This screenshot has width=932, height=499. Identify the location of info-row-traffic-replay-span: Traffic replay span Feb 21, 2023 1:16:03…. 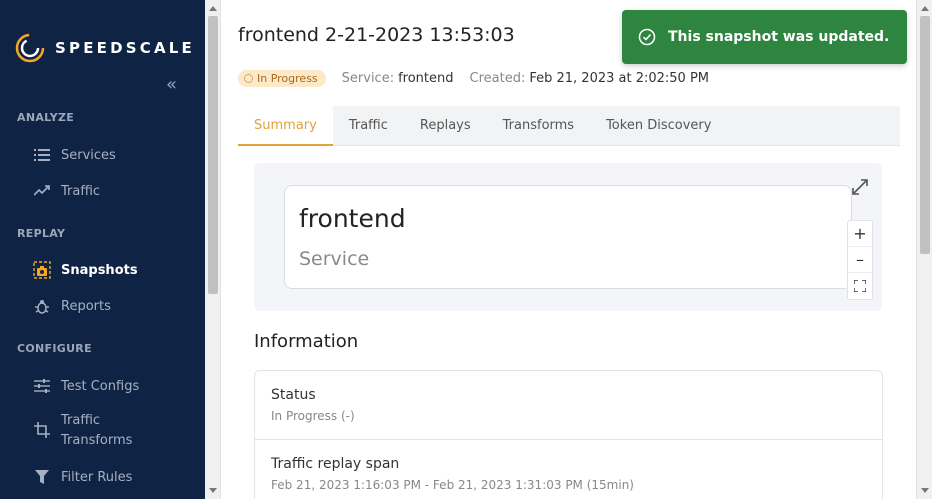
(568, 469).